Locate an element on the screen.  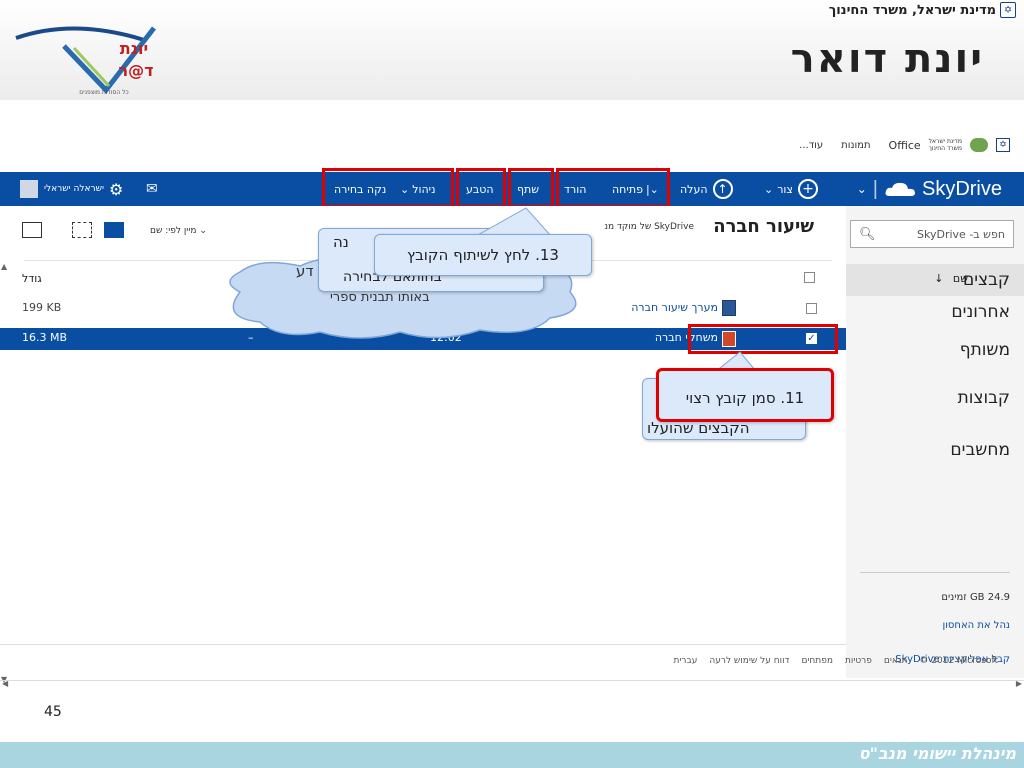
plus-circle-icon: + is located at coordinates (807, 189).